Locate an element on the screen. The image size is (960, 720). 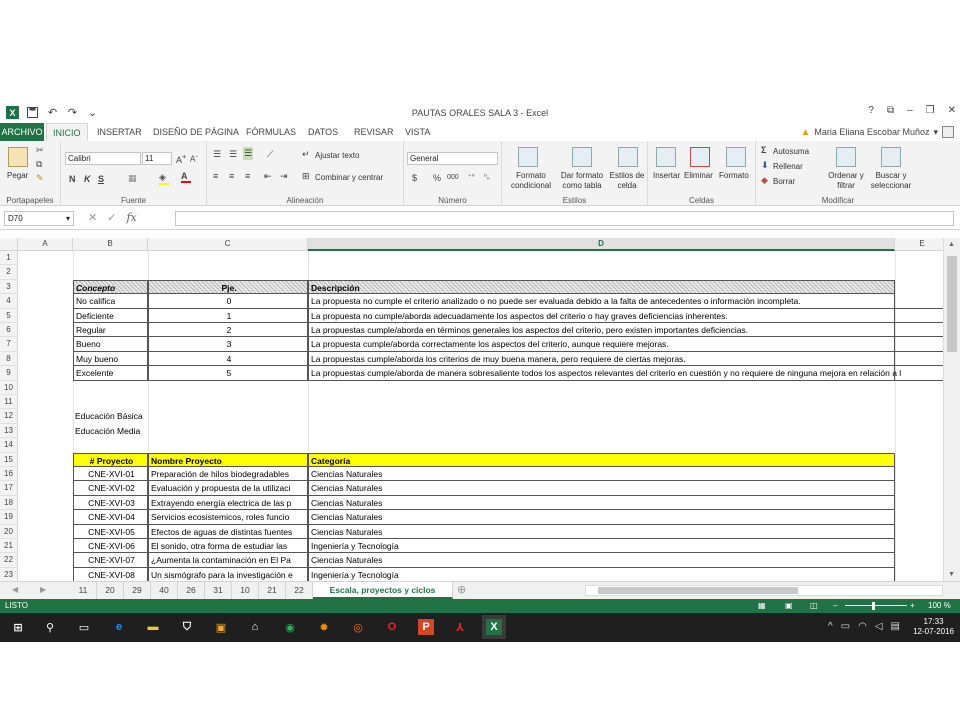
fill-color-icon: ◈ is located at coordinates (164, 178).